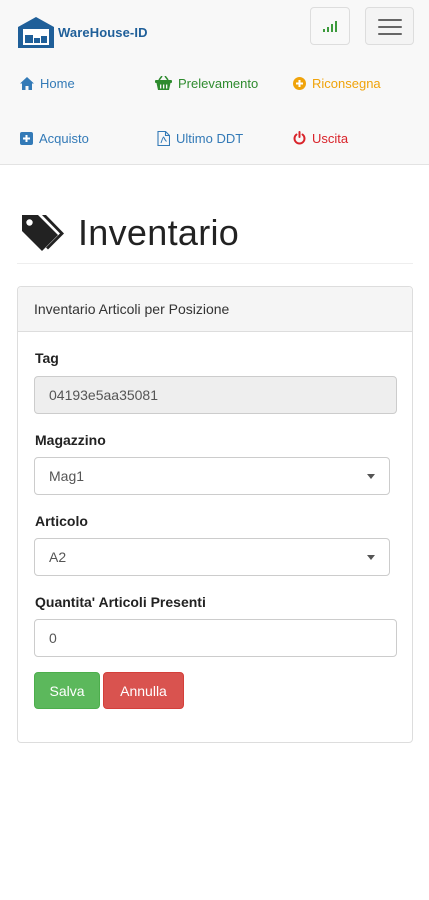 This screenshot has height=900, width=429. What do you see at coordinates (215, 395) in the screenshot?
I see `tag-input: 04193e5aa35081` at bounding box center [215, 395].